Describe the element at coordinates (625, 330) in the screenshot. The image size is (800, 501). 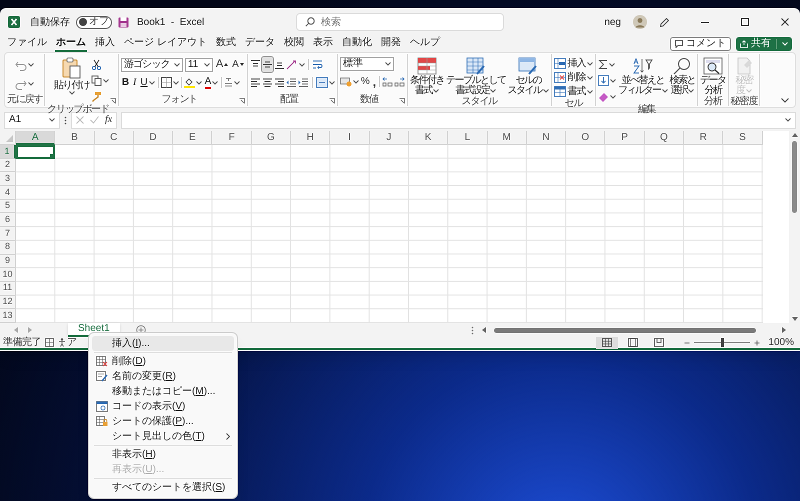
I see `horizontal-scrollbar` at that location.